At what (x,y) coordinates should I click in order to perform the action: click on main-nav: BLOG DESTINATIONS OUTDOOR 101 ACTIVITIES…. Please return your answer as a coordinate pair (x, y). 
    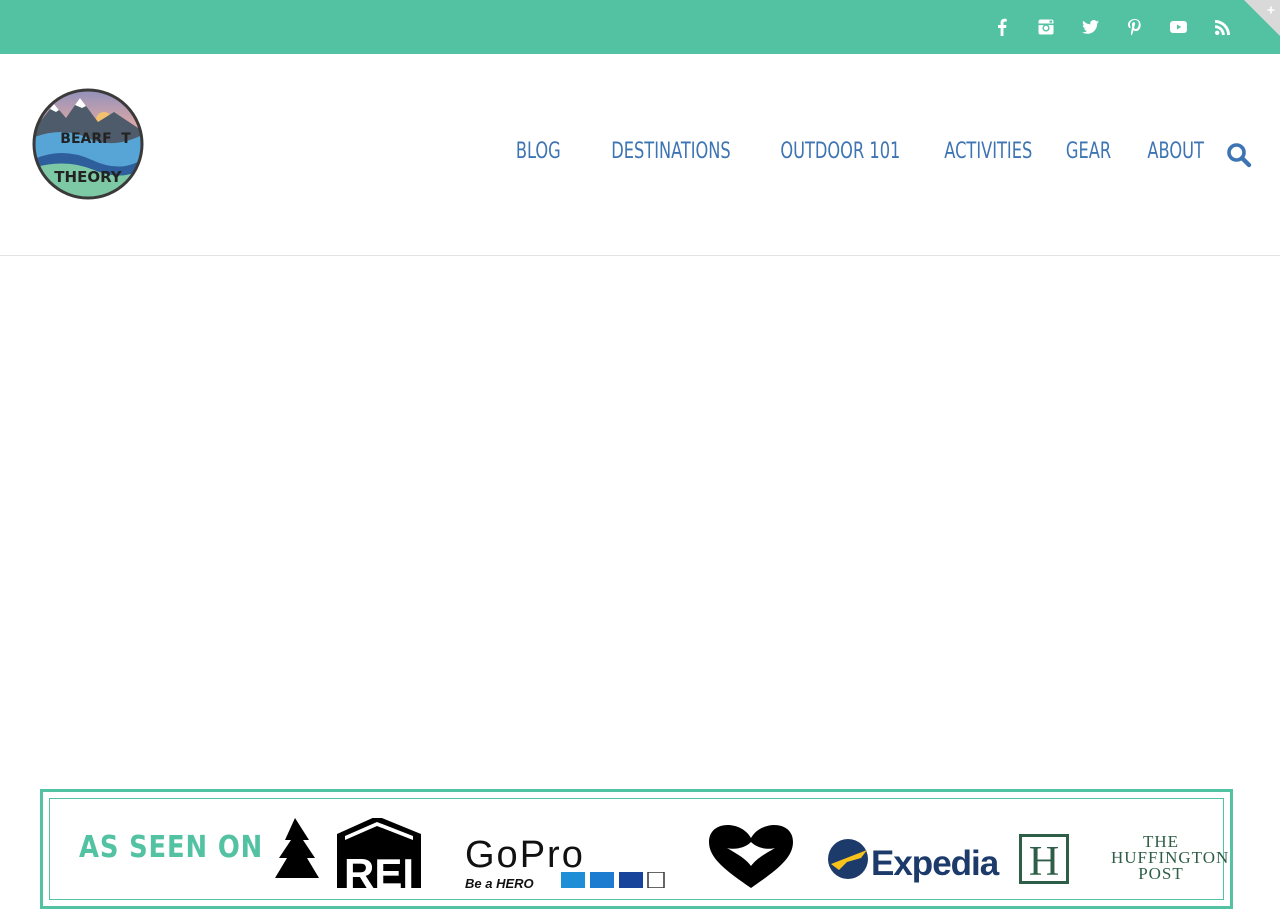
    Looking at the image, I should click on (843, 152).